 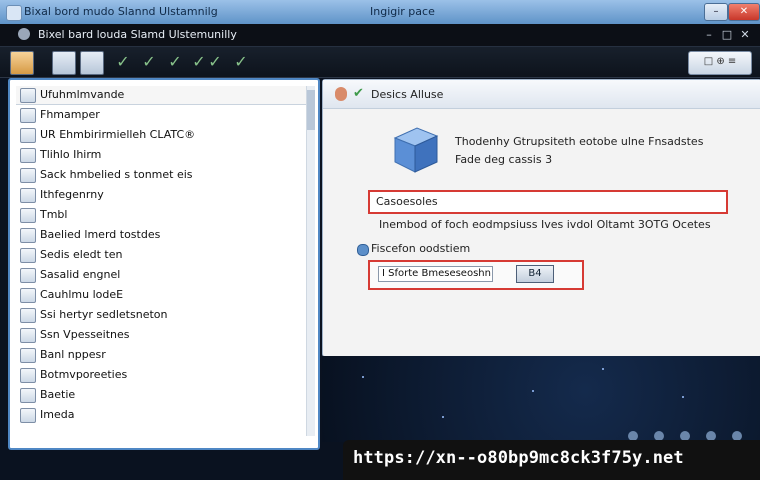 What do you see at coordinates (421, 248) in the screenshot?
I see `option-radio-label: Fiscefon oodstiem` at bounding box center [421, 248].